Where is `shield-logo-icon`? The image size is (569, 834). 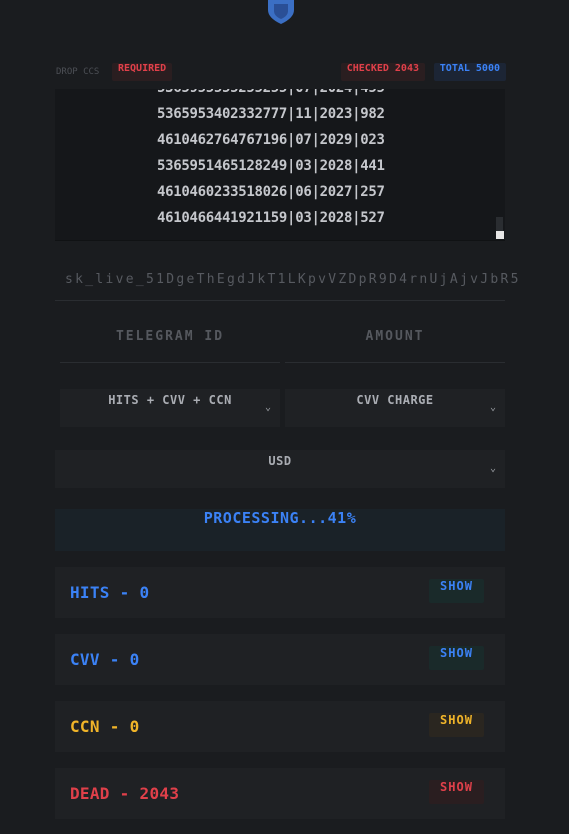
shield-logo-icon is located at coordinates (281, 12).